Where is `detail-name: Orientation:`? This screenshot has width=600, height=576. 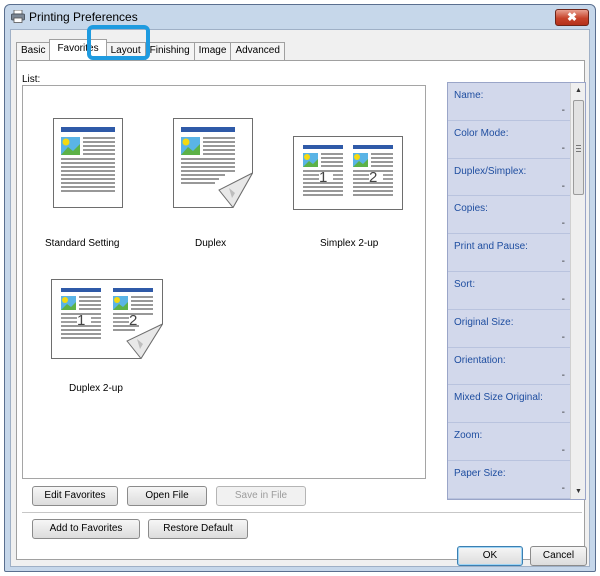
detail-name: Orientation: is located at coordinates (480, 360).